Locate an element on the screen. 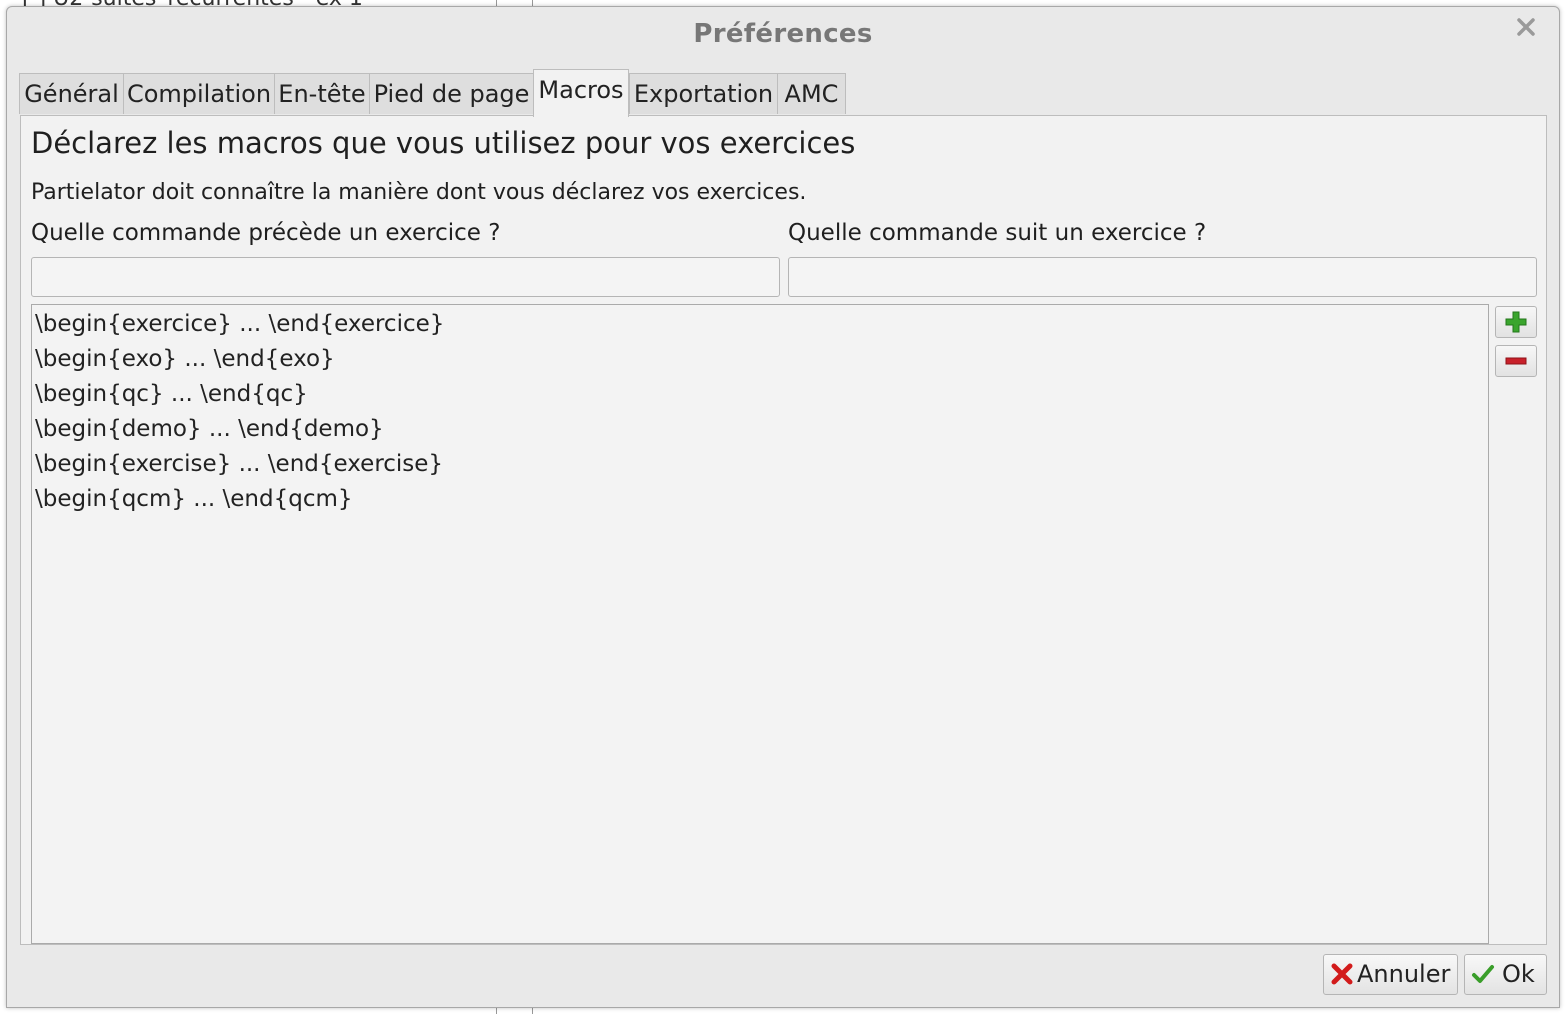  before-command-input is located at coordinates (405, 277).